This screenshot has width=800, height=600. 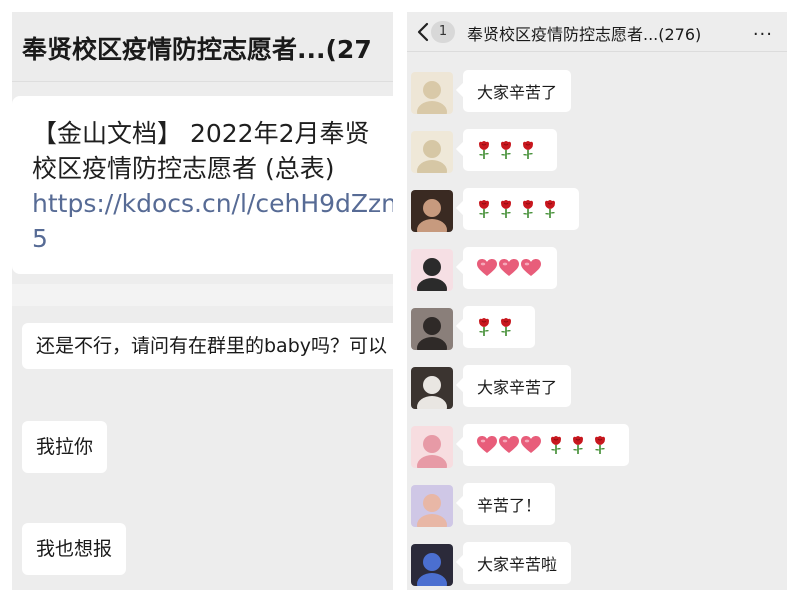 What do you see at coordinates (212, 203) in the screenshot?
I see `doc-link: https://kdocs.cn/l/cehH9dZzn` at bounding box center [212, 203].